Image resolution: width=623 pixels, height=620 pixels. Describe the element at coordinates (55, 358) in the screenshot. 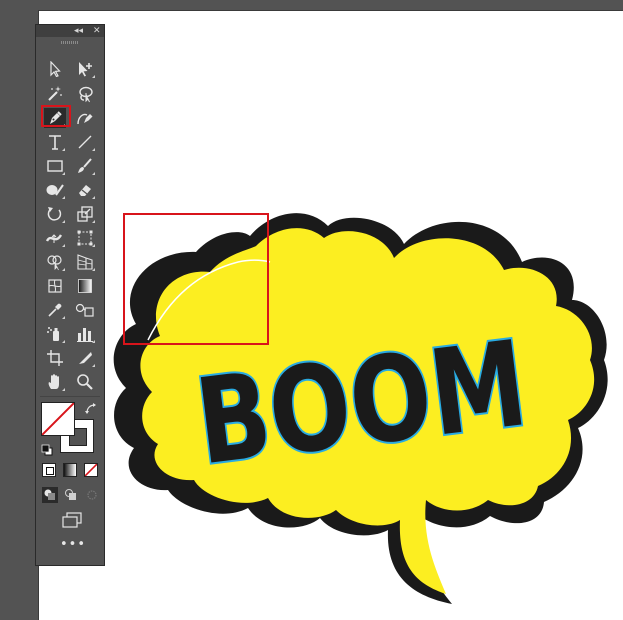

I see `artboard-icon` at that location.